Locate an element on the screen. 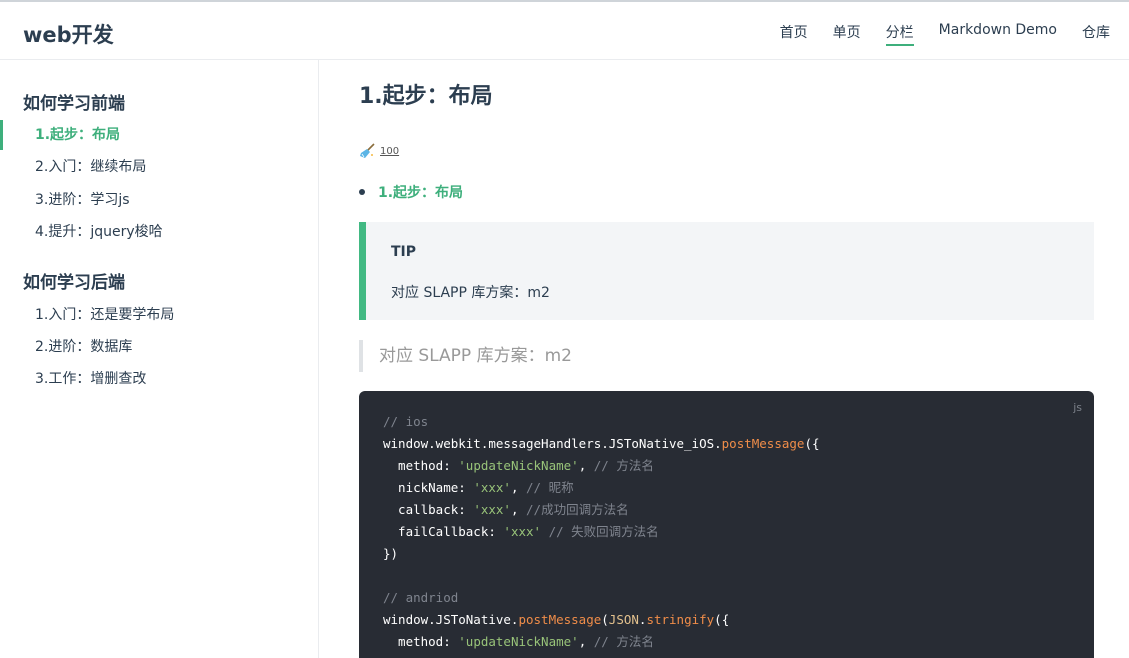 Image resolution: width=1129 pixels, height=658 pixels. sidebar-group-frontend: 如何学习前端 is located at coordinates (74, 101).